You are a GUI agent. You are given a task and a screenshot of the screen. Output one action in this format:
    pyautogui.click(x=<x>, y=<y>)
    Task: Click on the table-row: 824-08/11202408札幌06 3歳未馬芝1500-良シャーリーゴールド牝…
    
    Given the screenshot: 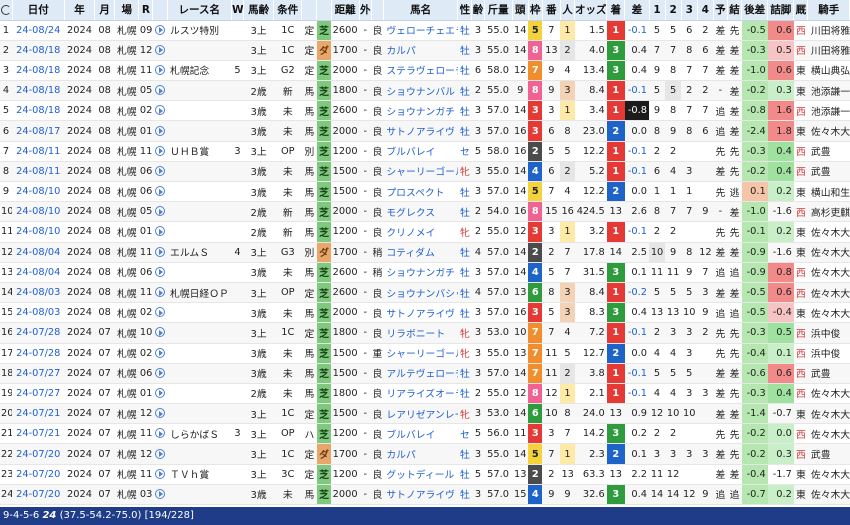 What is the action you would take?
    pyautogui.click(x=425, y=172)
    